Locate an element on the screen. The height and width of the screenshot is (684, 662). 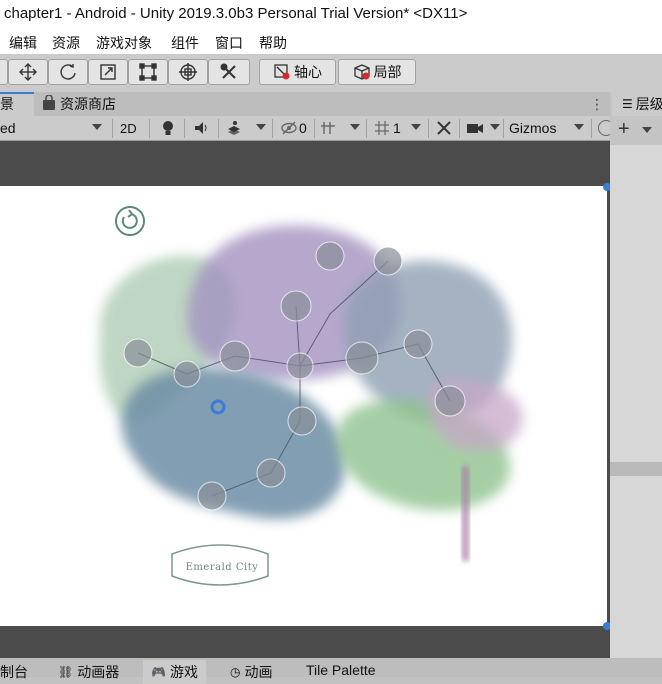
grid-count: 1 is located at coordinates (397, 128).